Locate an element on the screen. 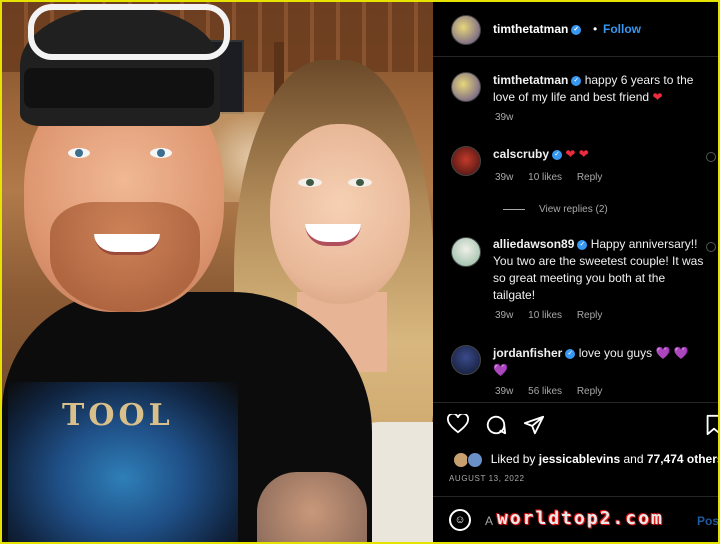  comment-1-meta: 39w 10 likes Reply is located at coordinates (554, 177).